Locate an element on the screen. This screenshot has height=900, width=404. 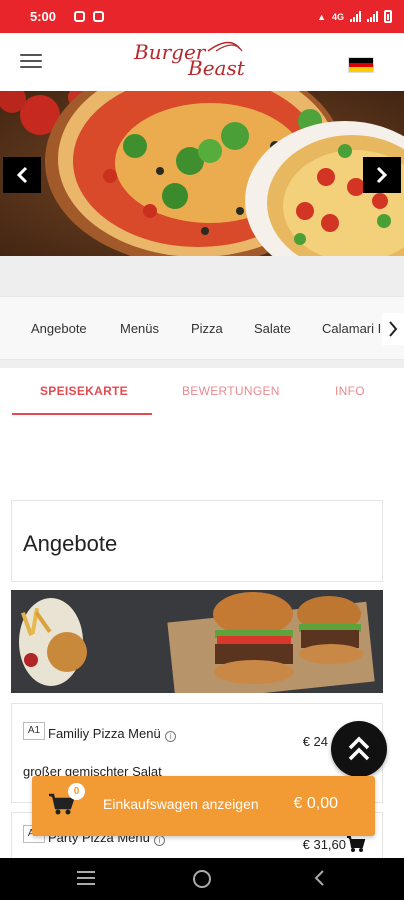
system-nav-bar is located at coordinates (202, 879).